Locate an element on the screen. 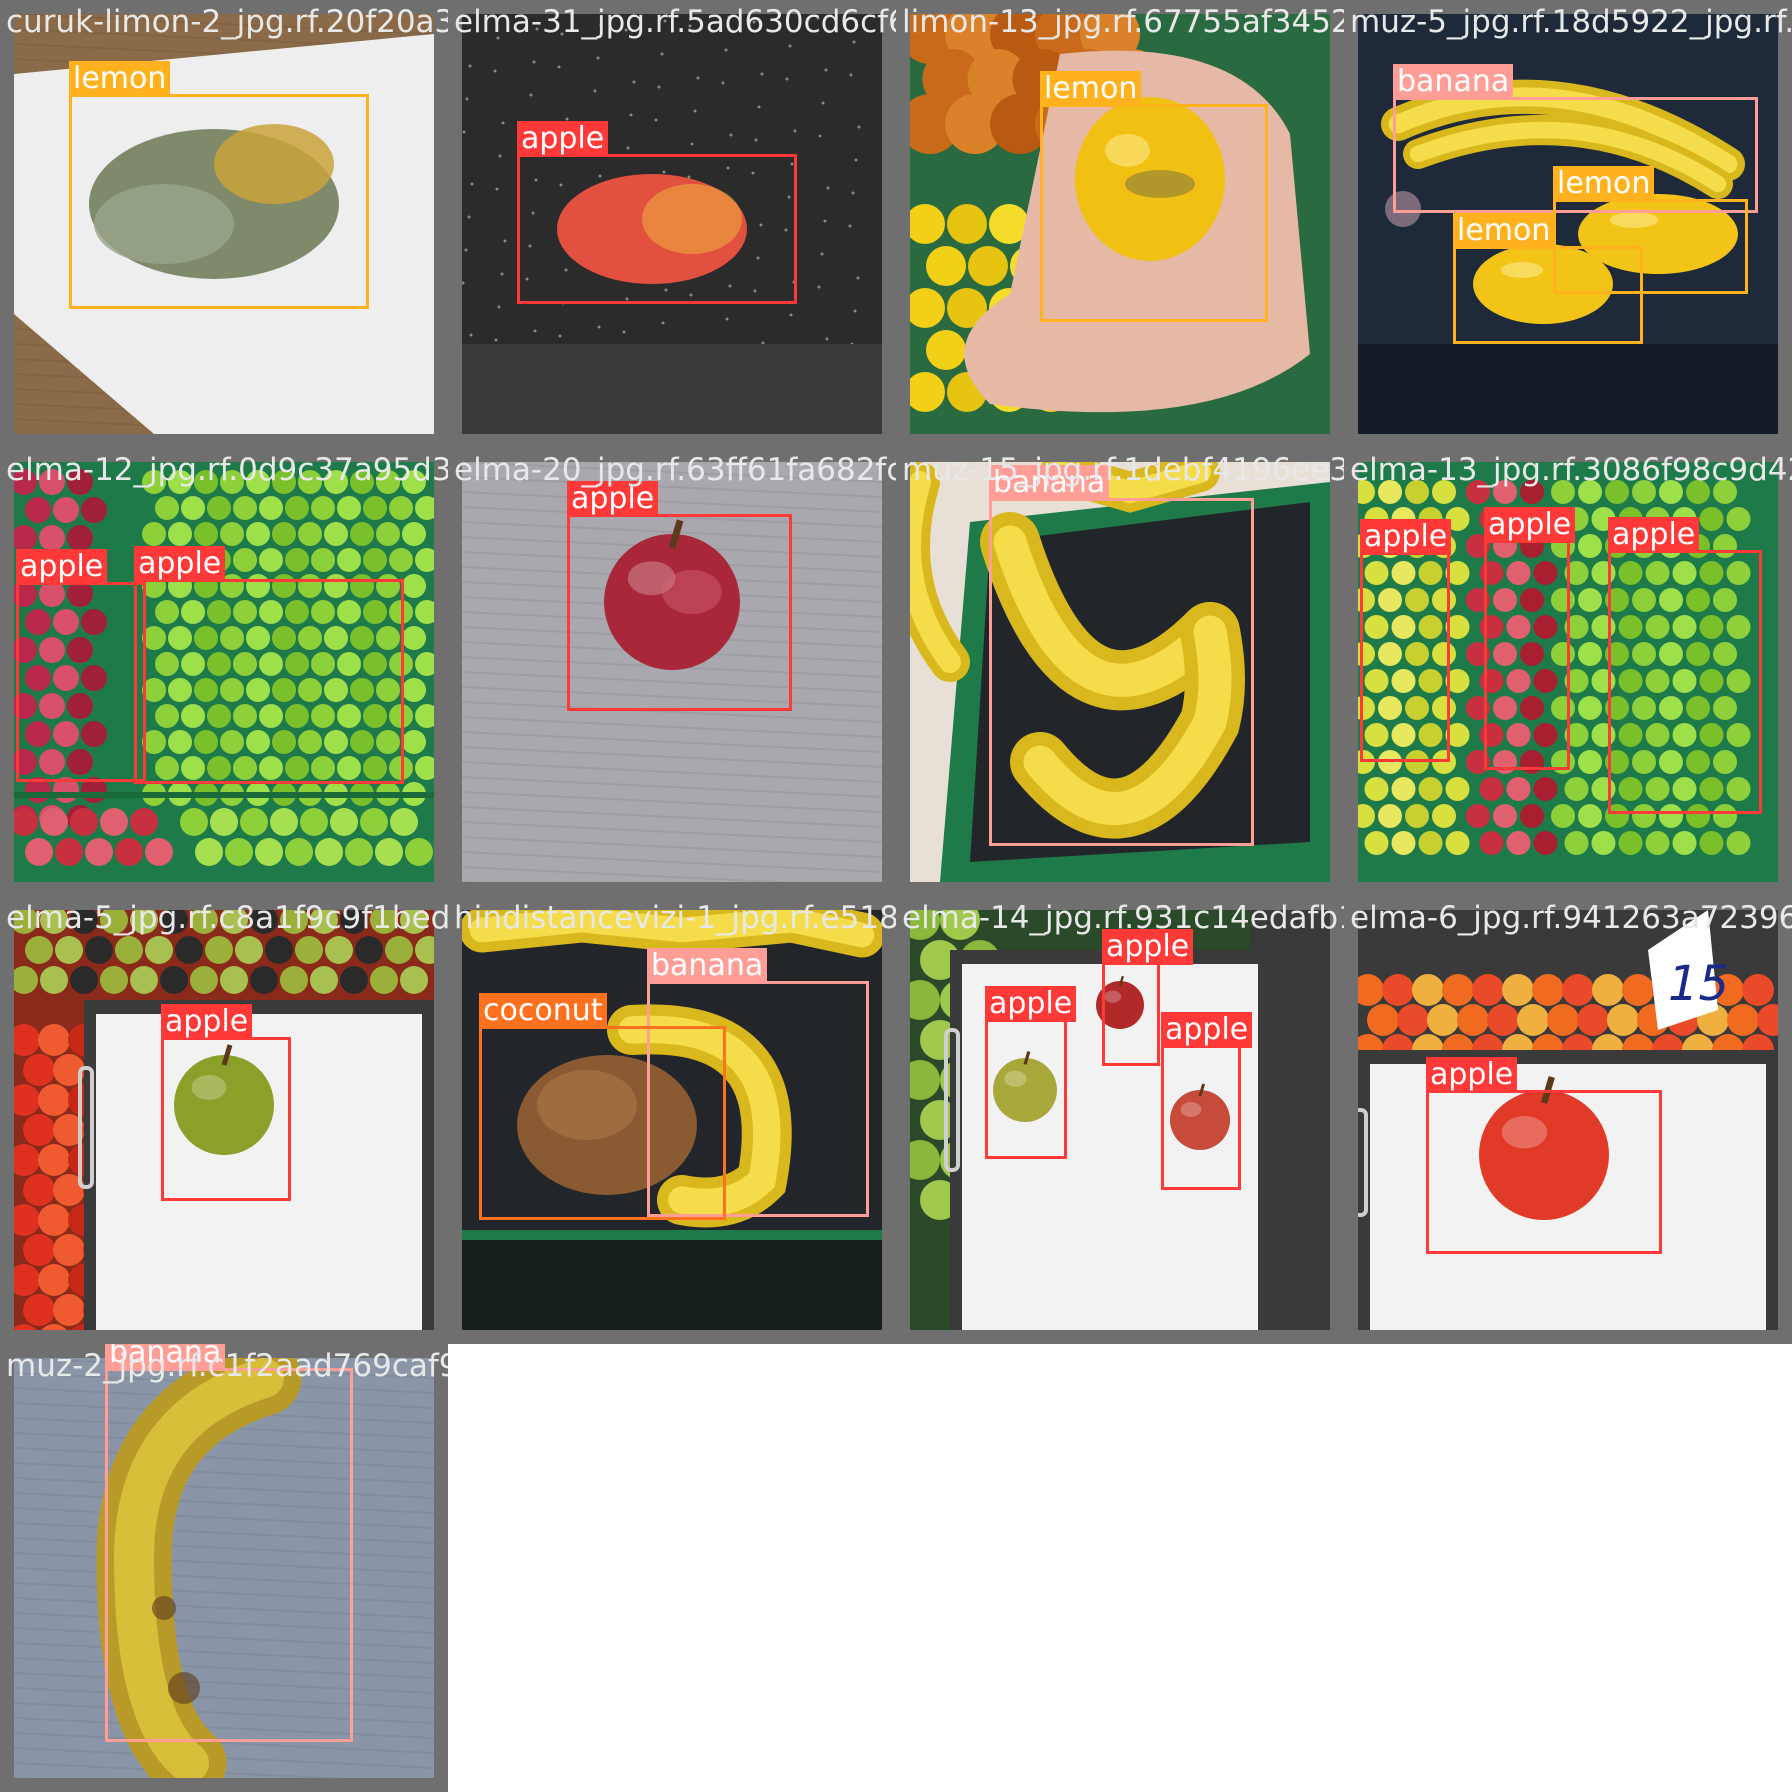  image-filename: elma-5_jpg.rf.c8a1f9c9f1bedb8c43 is located at coordinates (227, 918).